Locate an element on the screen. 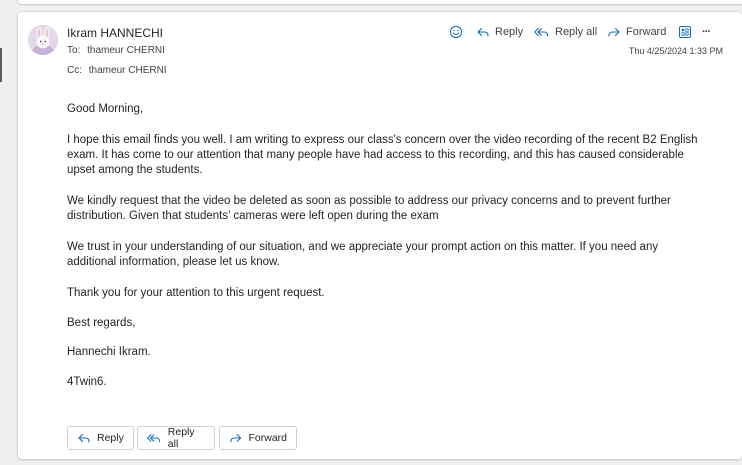 Image resolution: width=742 pixels, height=465 pixels. footer-forward-label: Forward is located at coordinates (267, 438).